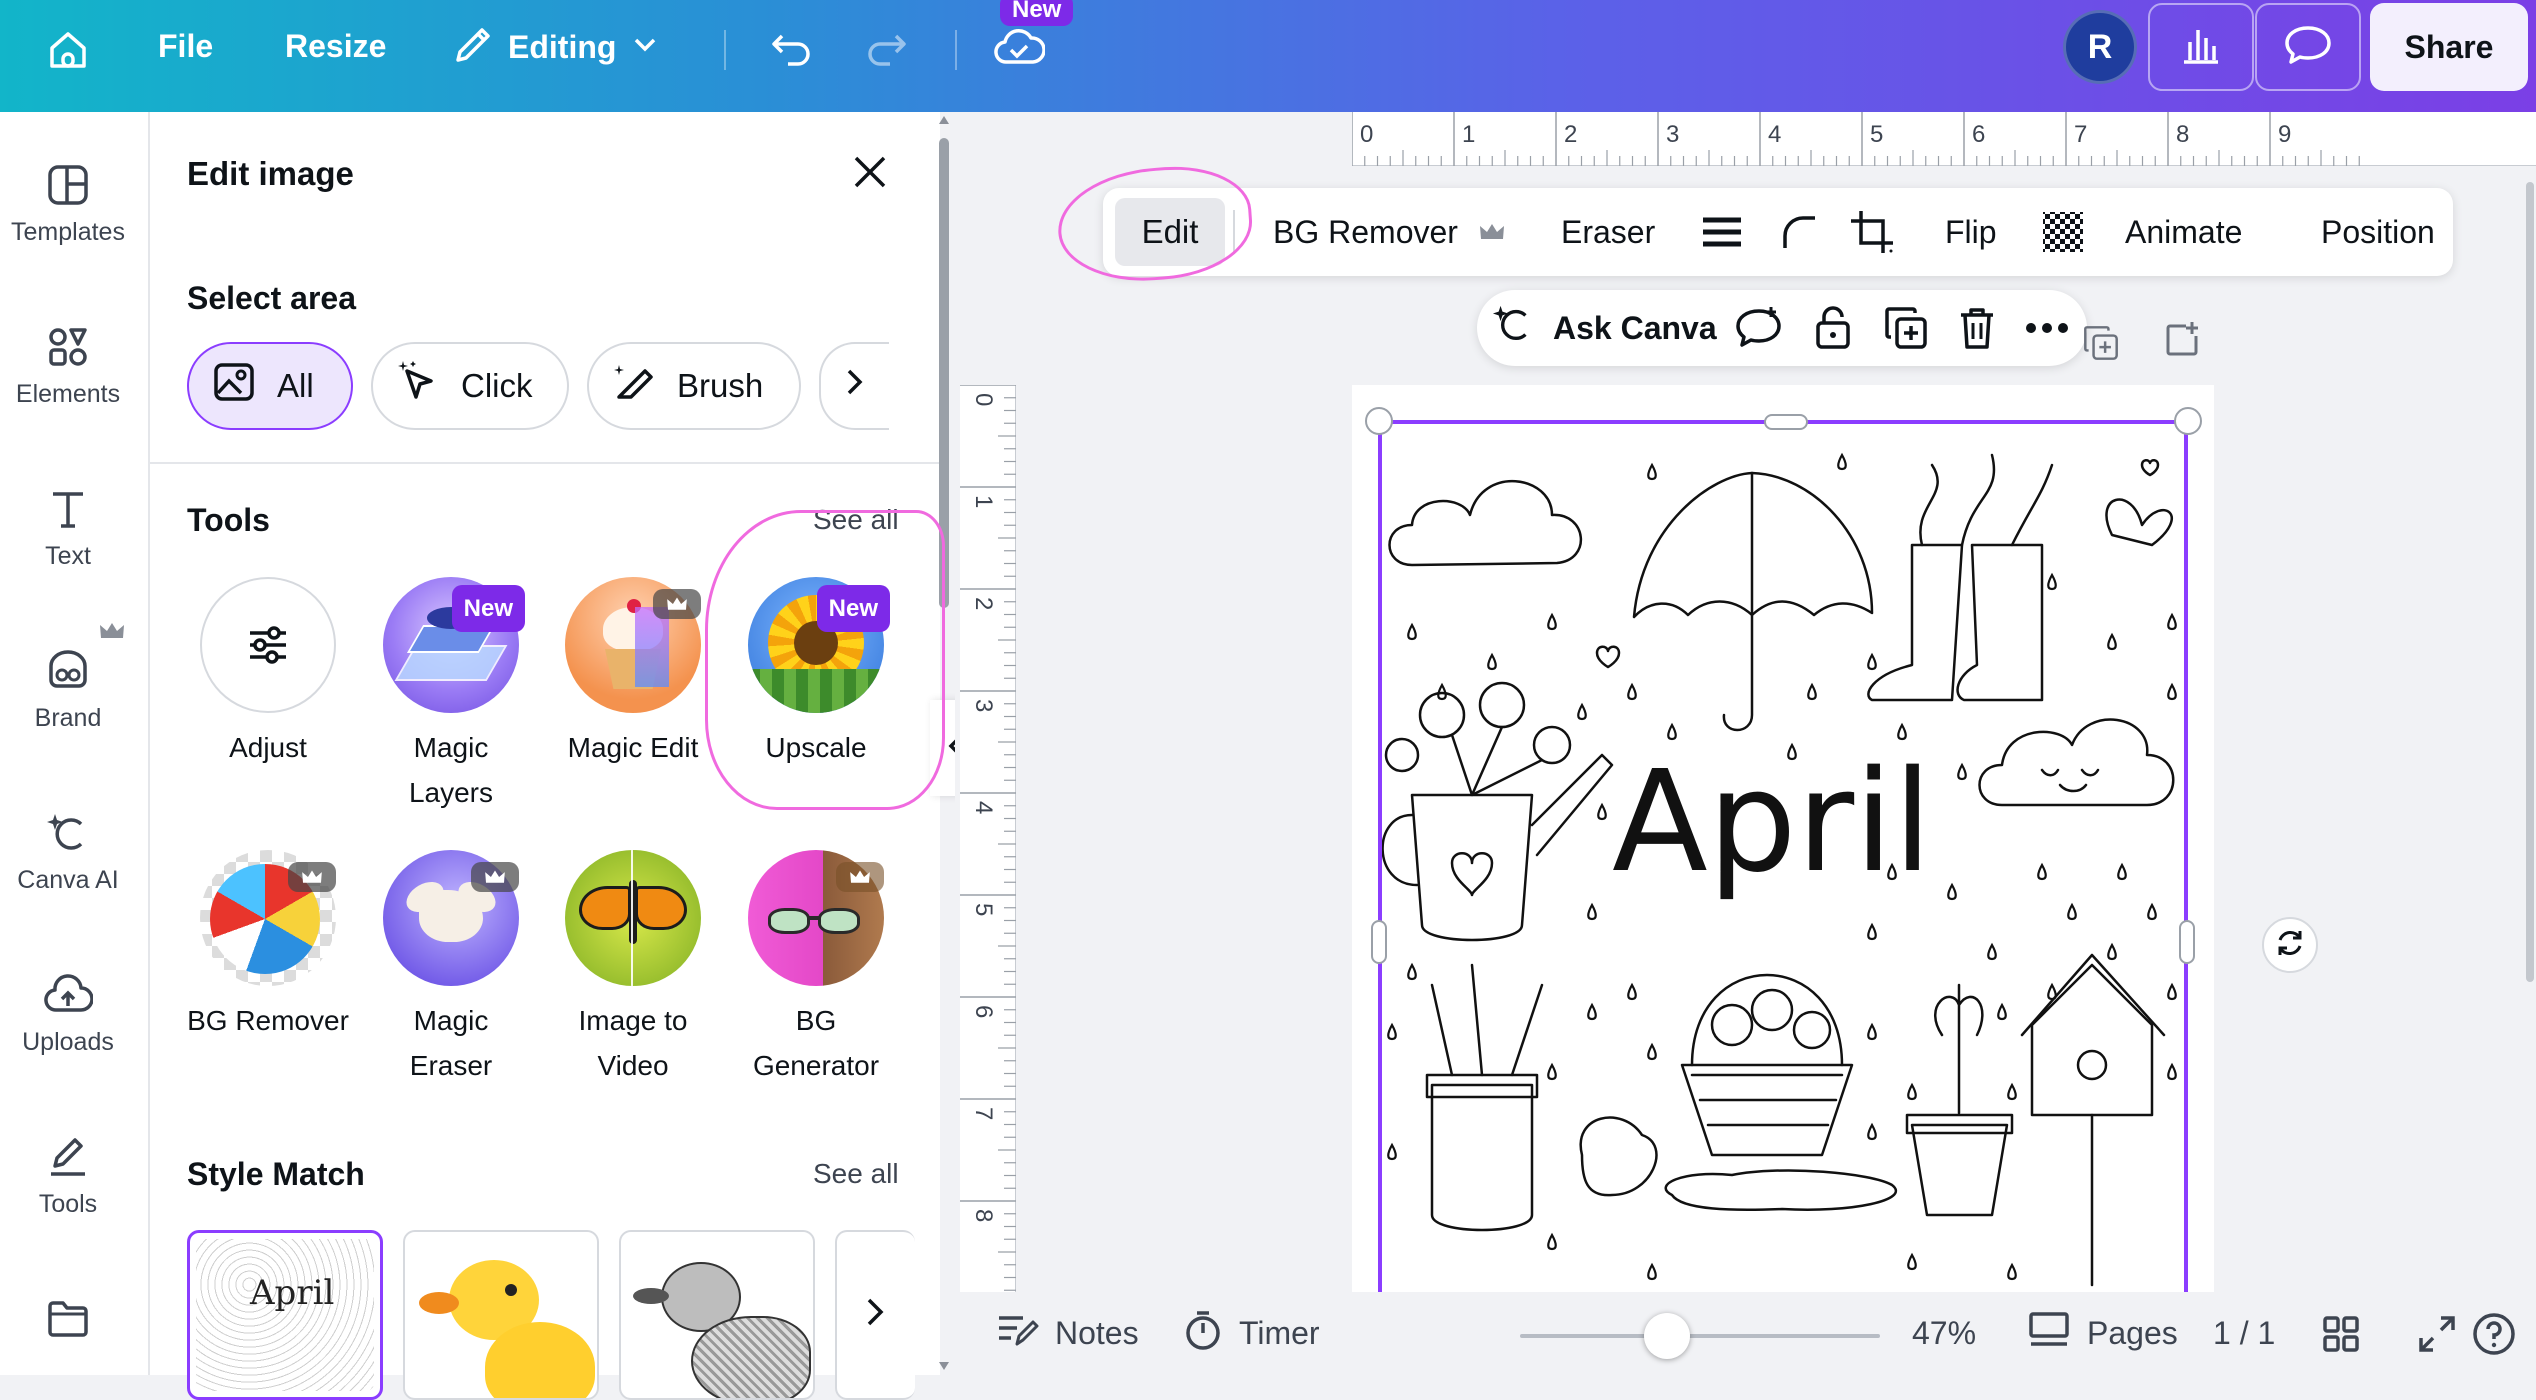 The image size is (2536, 1400). I want to click on share-button: Share, so click(2449, 47).